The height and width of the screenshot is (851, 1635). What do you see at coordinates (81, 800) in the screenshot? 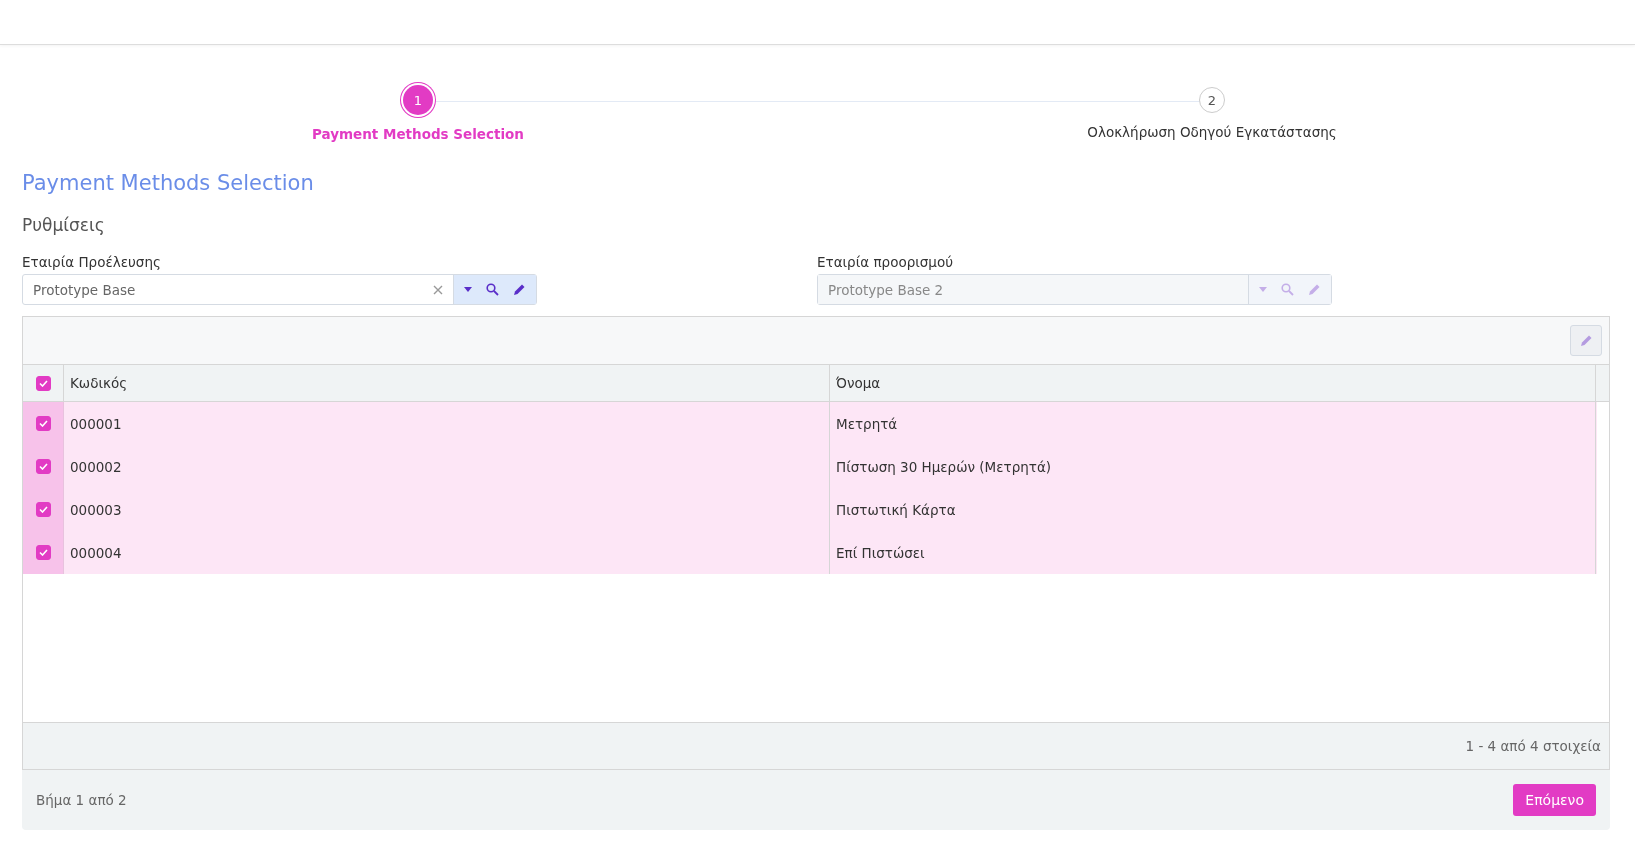
I see `step-counter: Βήμα 1 από 2` at bounding box center [81, 800].